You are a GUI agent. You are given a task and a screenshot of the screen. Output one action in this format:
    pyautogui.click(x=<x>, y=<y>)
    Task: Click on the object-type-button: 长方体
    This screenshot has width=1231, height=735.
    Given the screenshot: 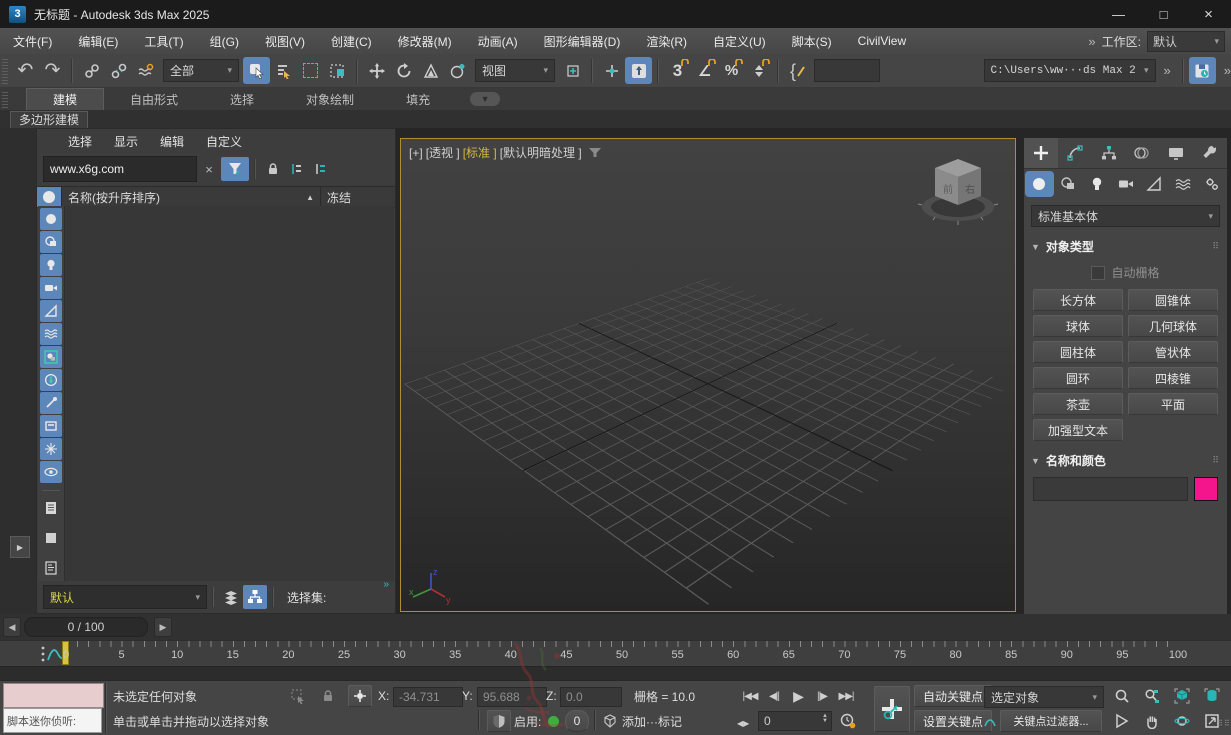 What is the action you would take?
    pyautogui.click(x=1078, y=300)
    